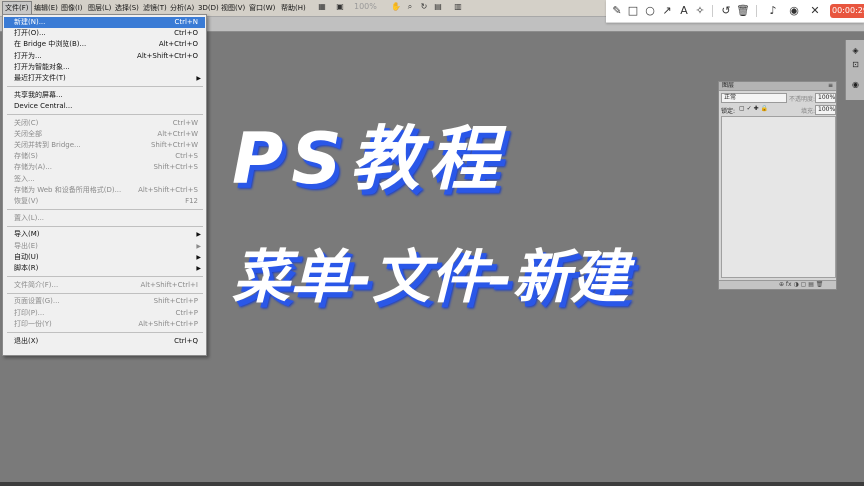  What do you see at coordinates (815, 11) in the screenshot?
I see `close-icon: ✕` at bounding box center [815, 11].